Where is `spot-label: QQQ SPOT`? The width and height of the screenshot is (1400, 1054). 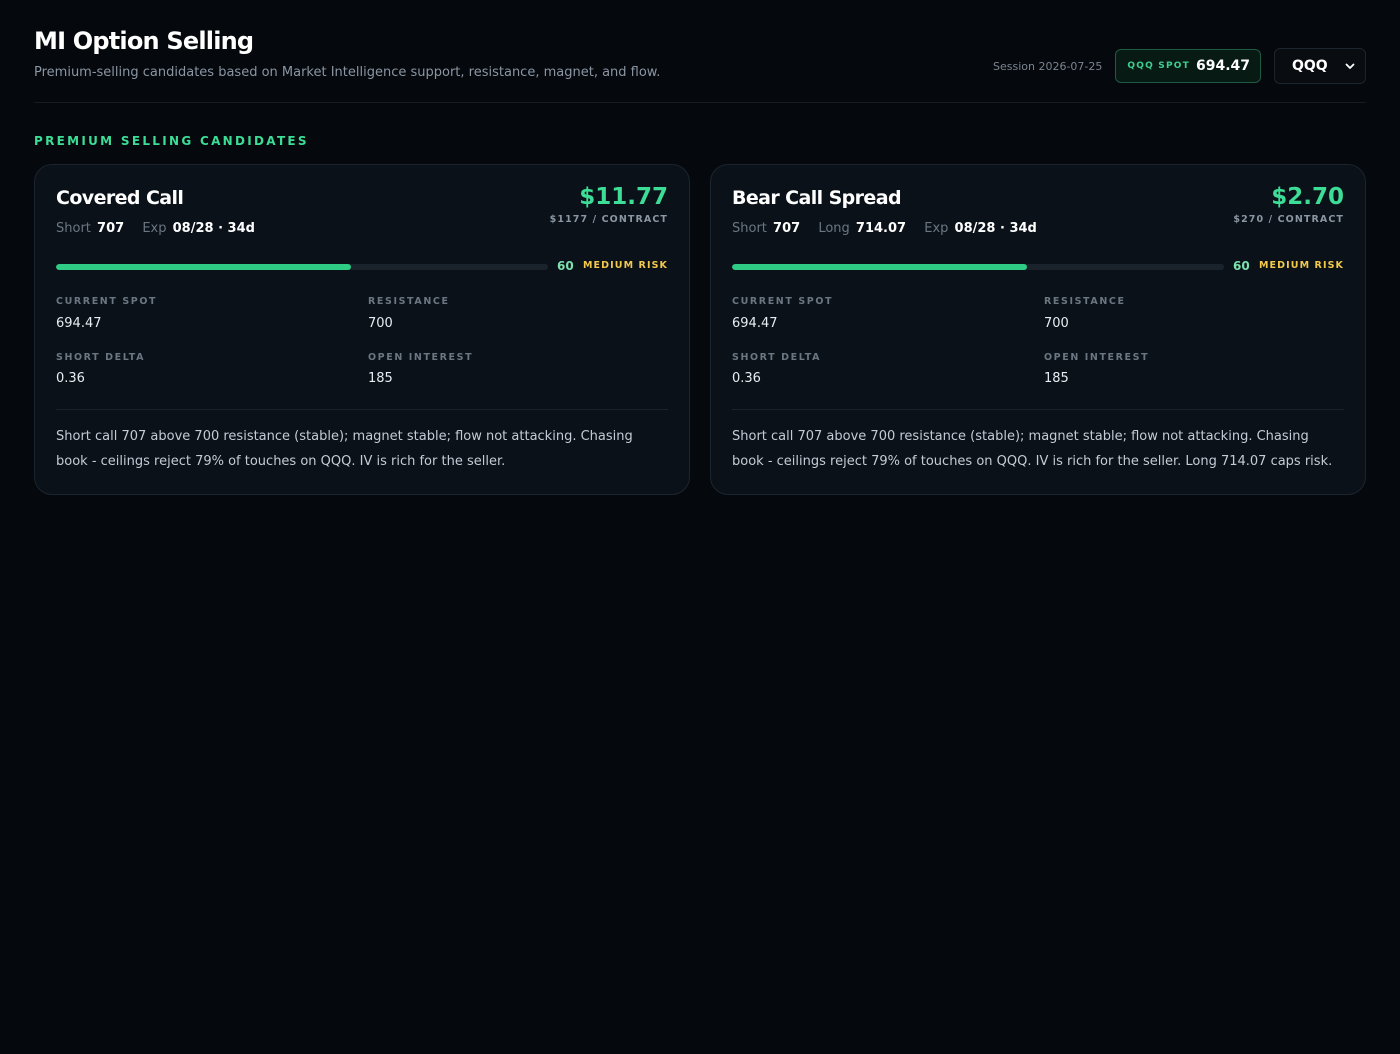
spot-label: QQQ SPOT is located at coordinates (1158, 66).